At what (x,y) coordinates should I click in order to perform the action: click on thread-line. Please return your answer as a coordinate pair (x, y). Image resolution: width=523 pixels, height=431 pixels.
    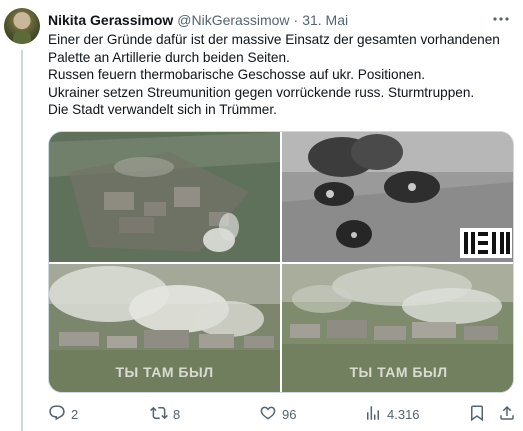
    Looking at the image, I should click on (22, 240).